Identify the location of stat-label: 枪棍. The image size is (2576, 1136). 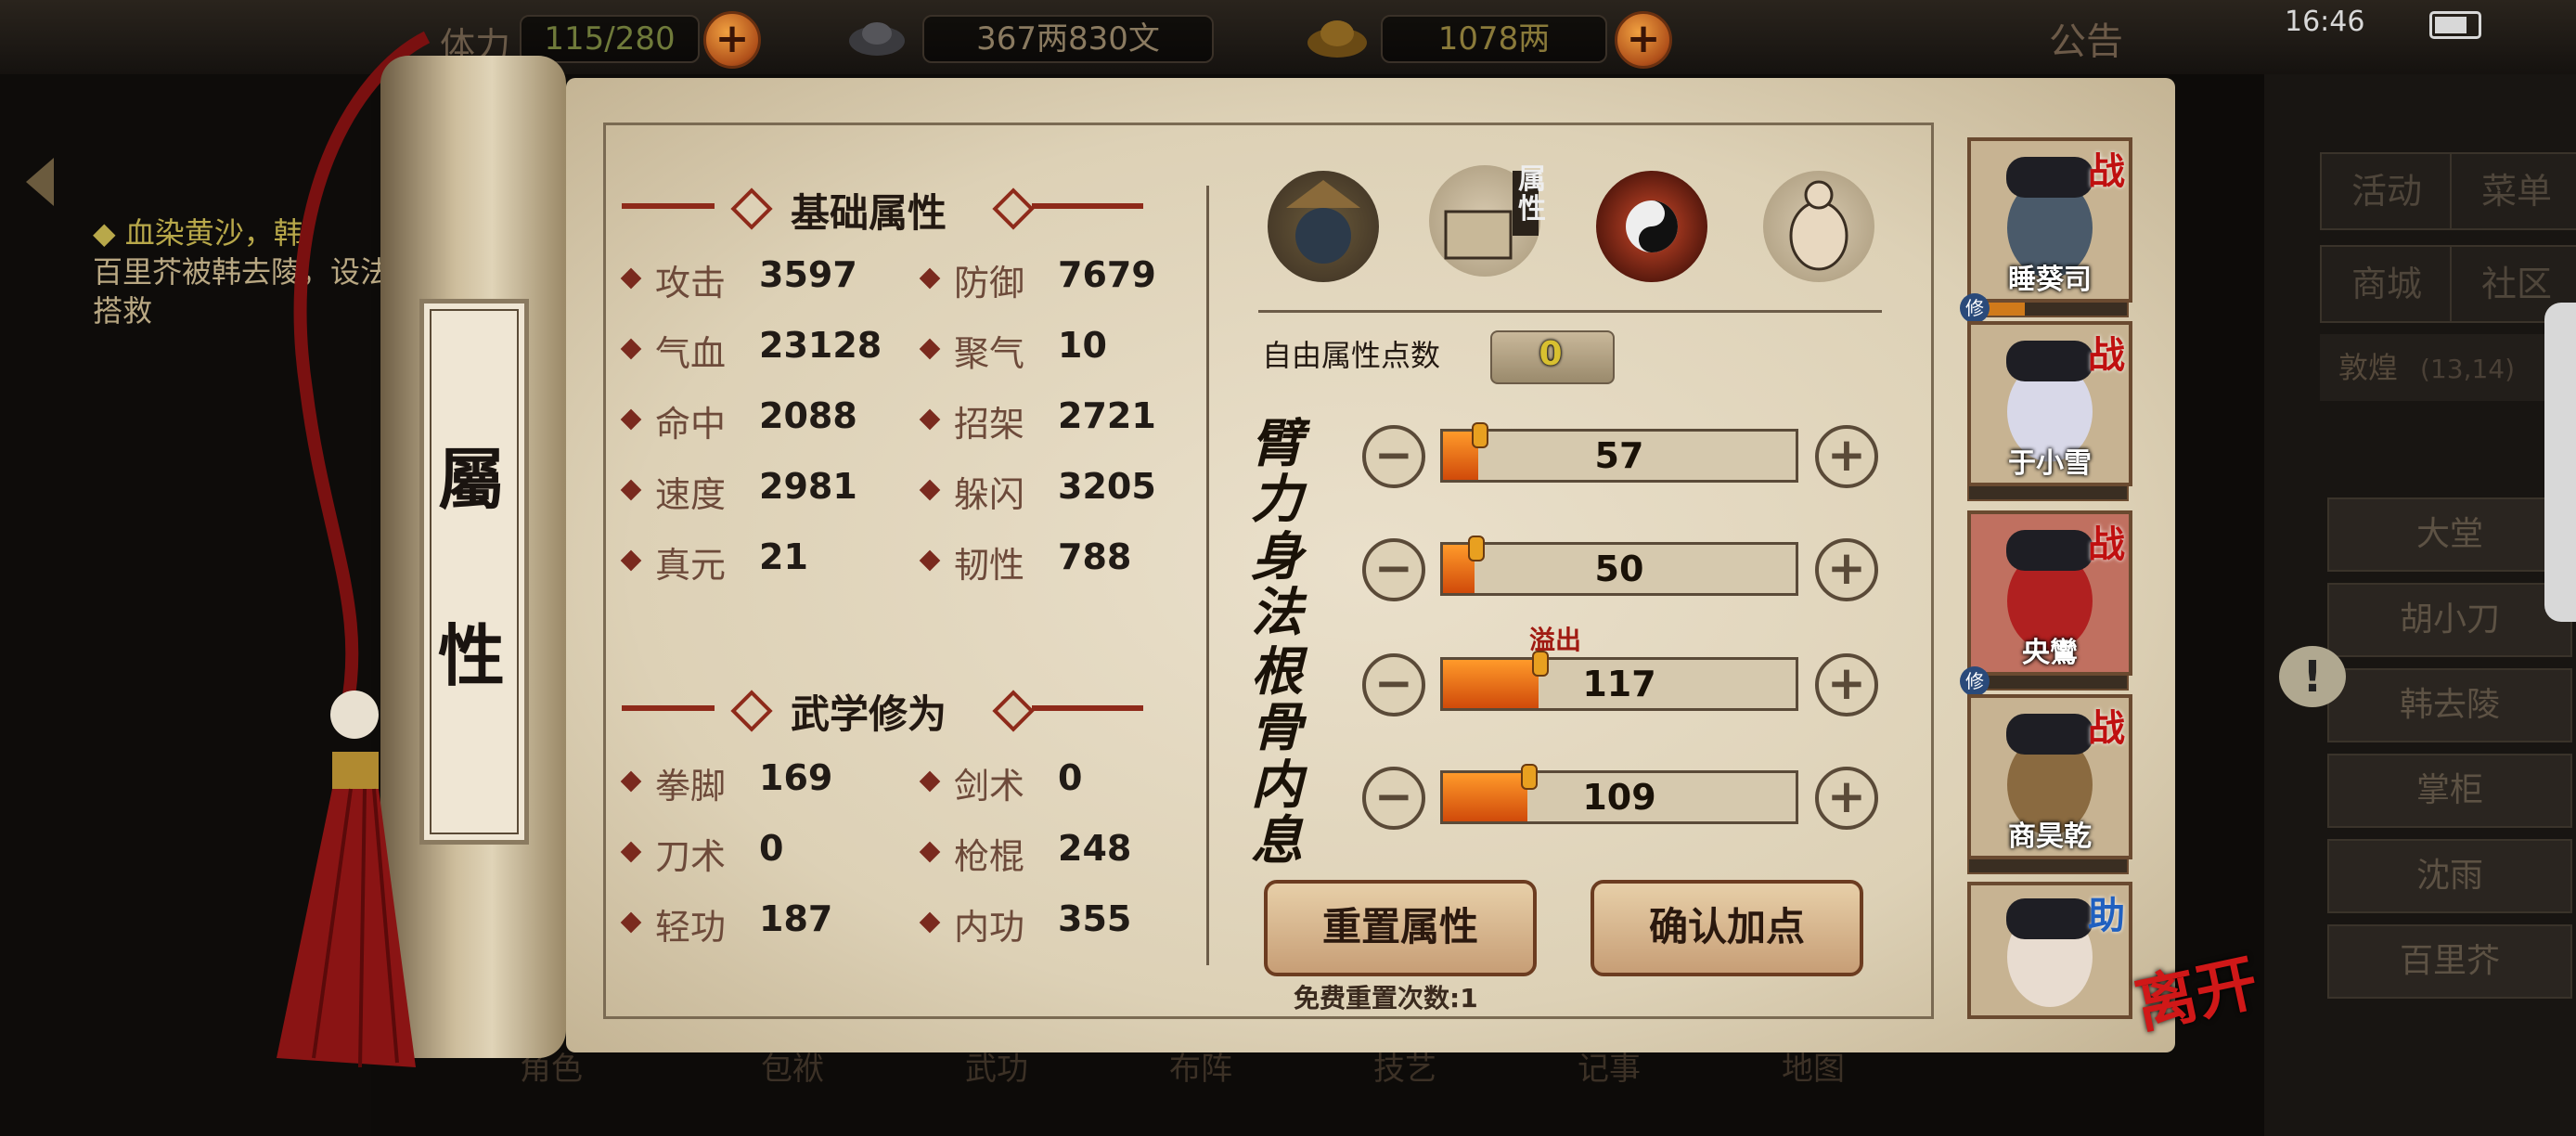
(990, 856).